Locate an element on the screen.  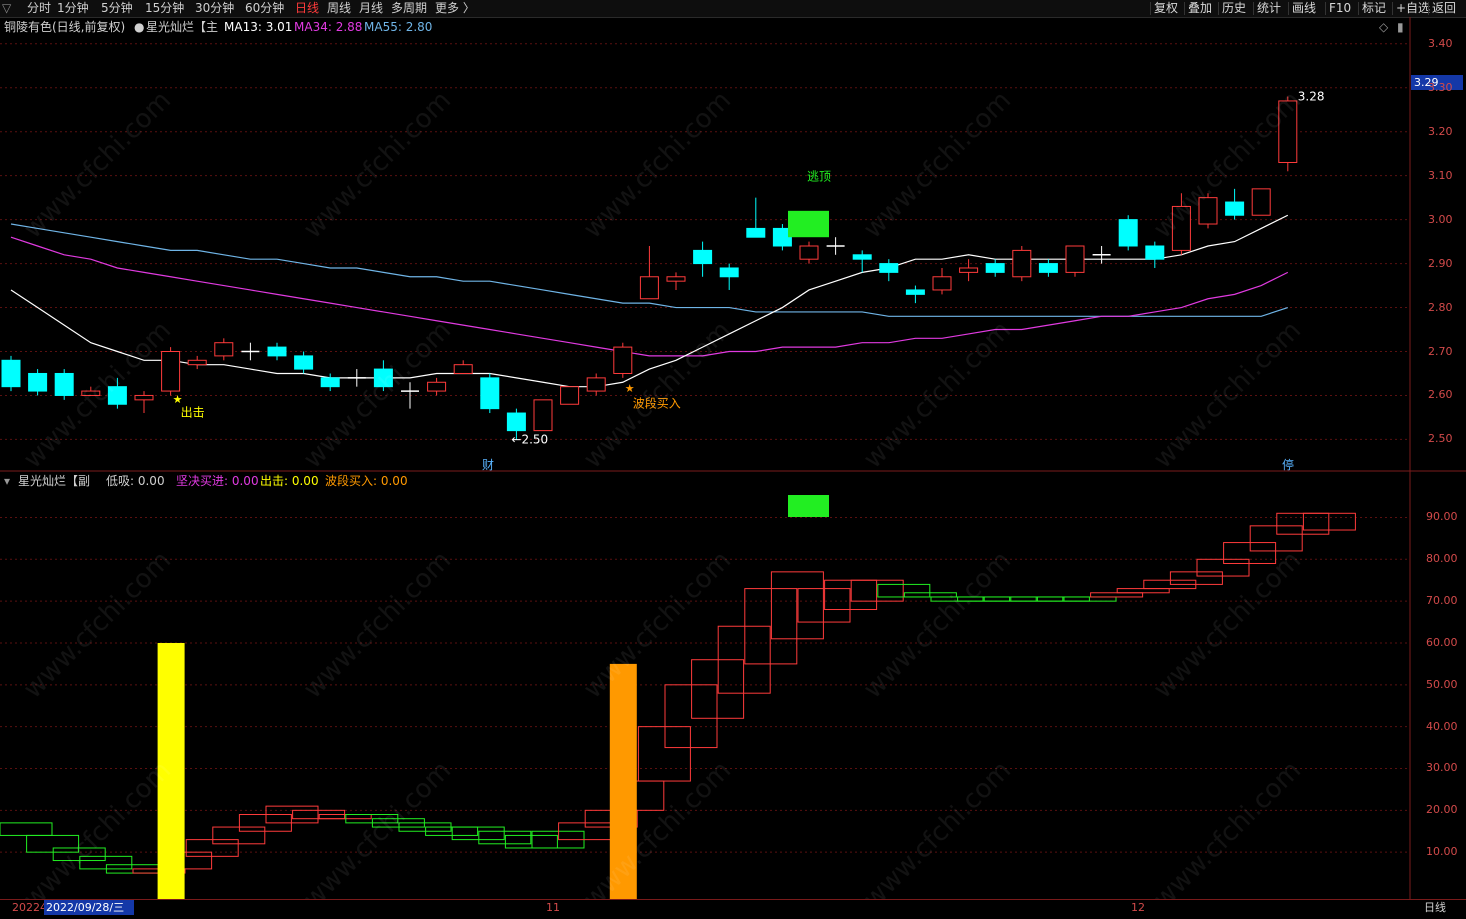
menu-icon: ▽ is located at coordinates (6, 8).